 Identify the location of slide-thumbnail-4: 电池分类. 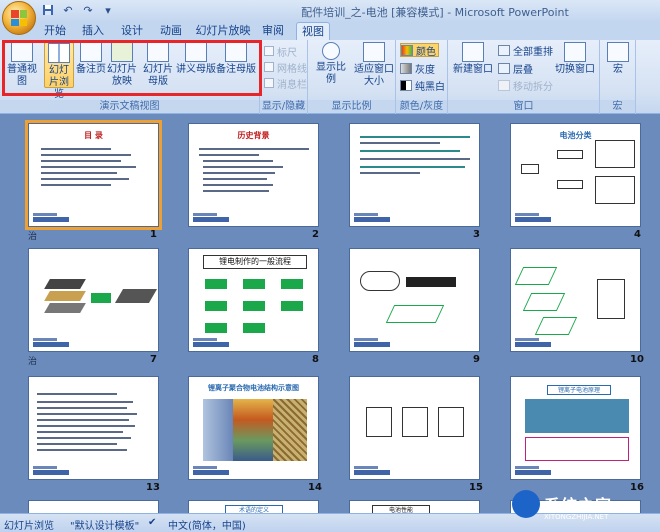
(575, 175).